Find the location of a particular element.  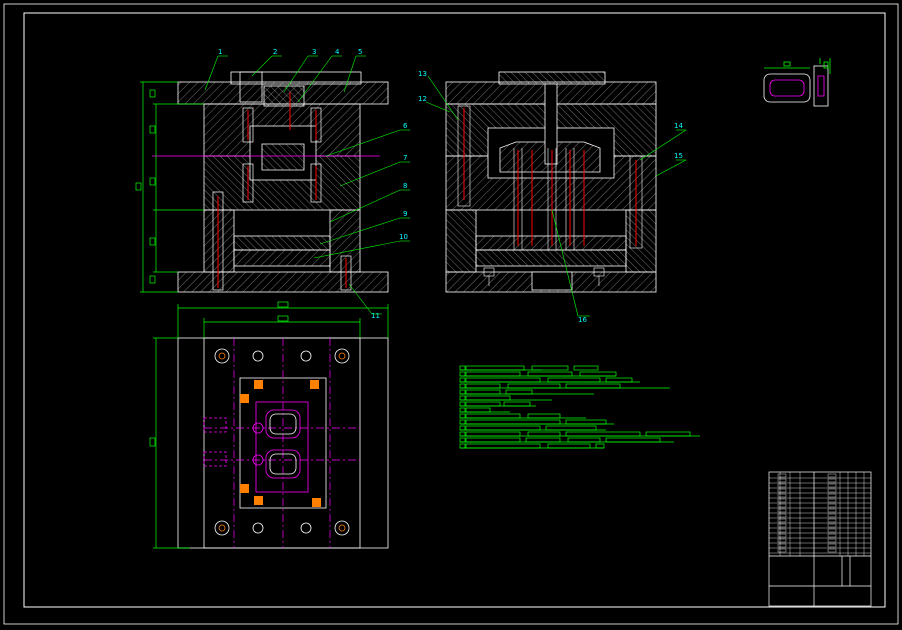

plan-view-dimensions is located at coordinates (269, 425).